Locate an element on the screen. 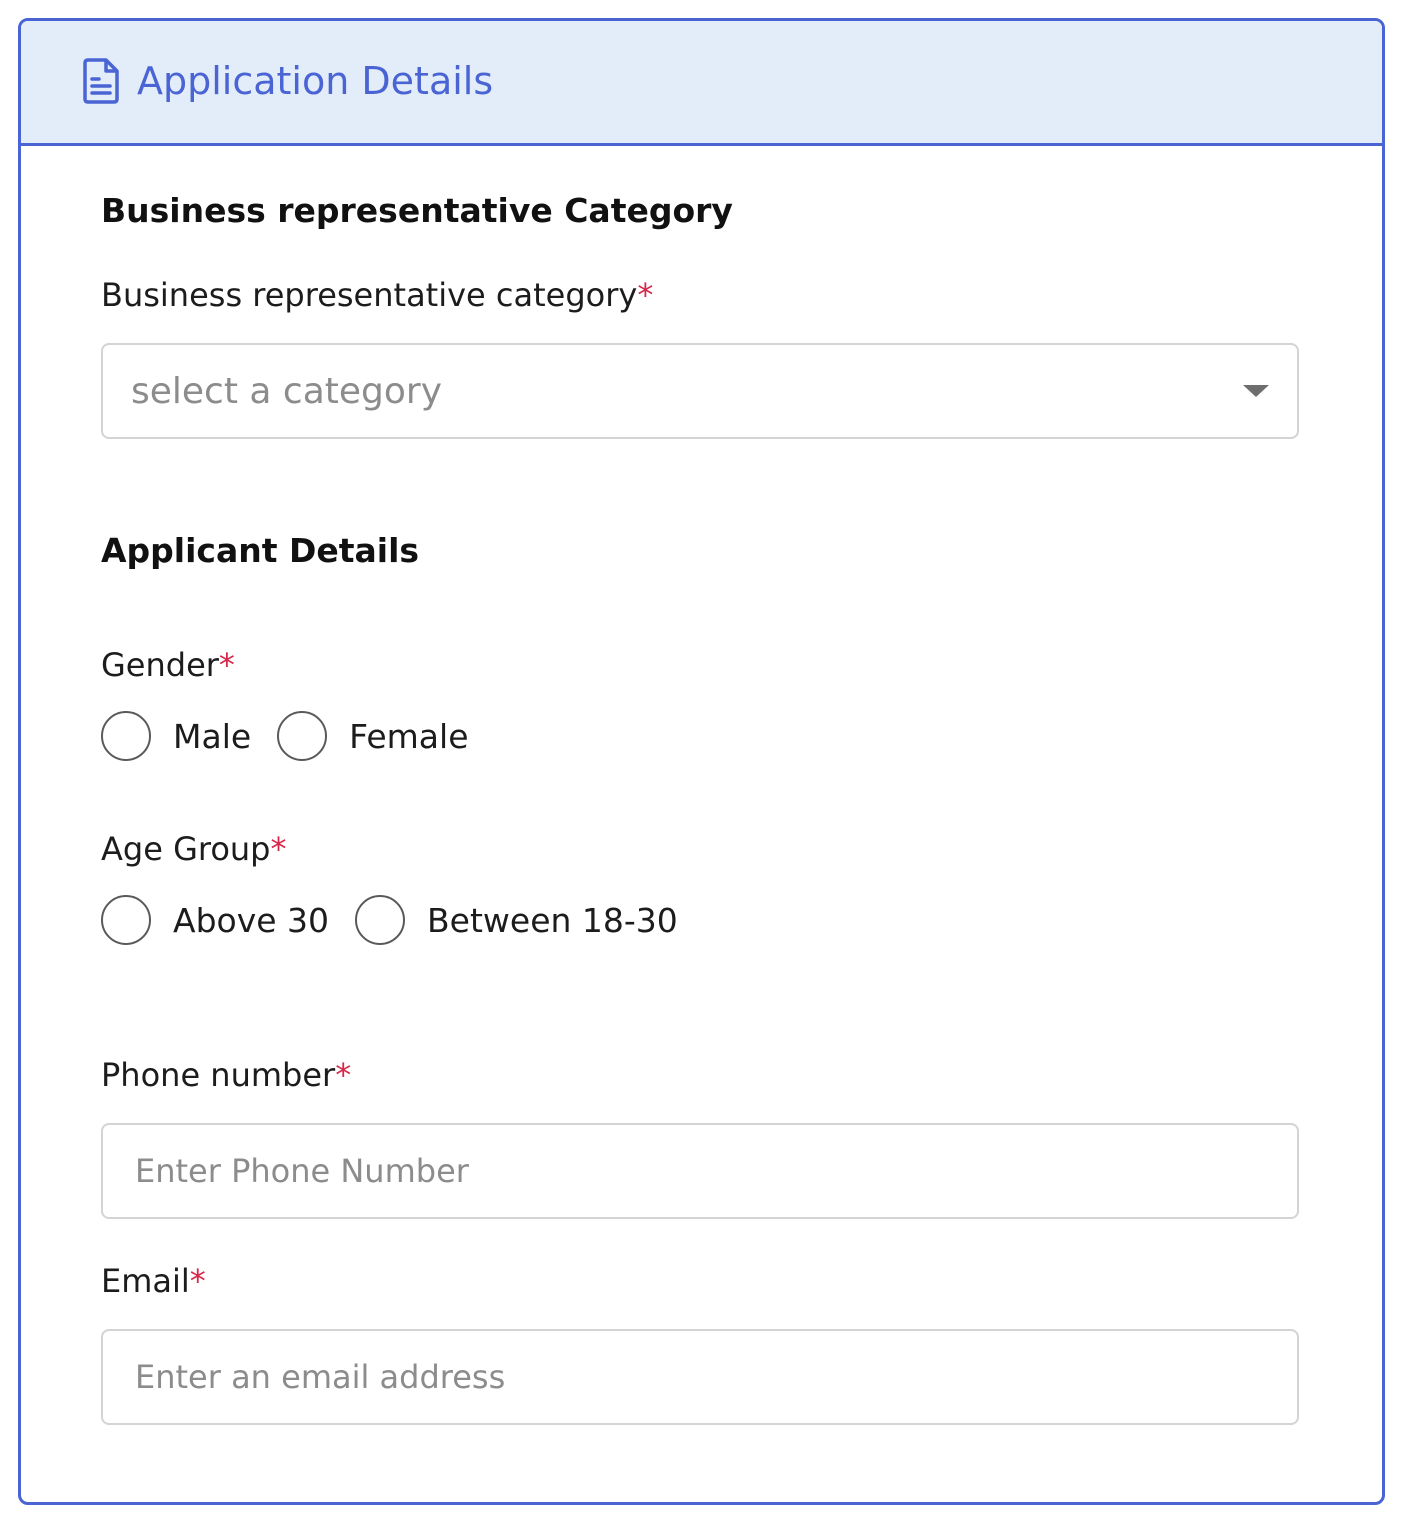 This screenshot has width=1401, height=1515. email-field-label: Email* is located at coordinates (153, 1281).